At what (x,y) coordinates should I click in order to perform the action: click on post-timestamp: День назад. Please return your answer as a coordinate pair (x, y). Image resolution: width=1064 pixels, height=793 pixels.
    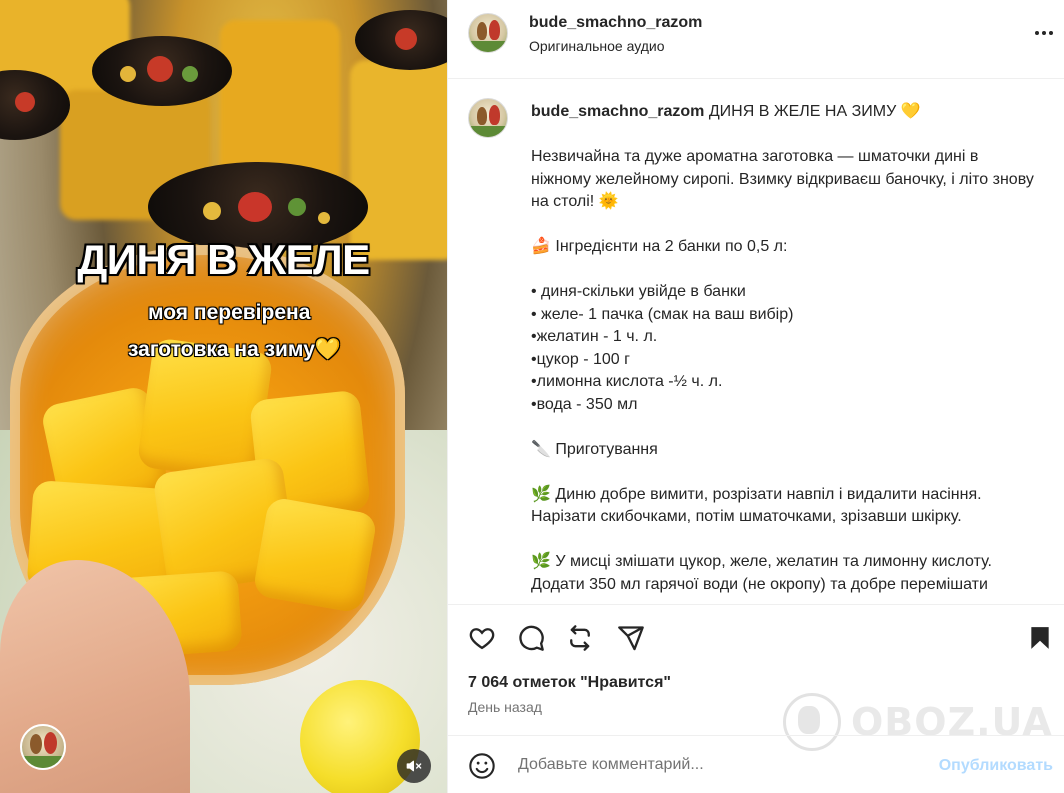
    Looking at the image, I should click on (505, 707).